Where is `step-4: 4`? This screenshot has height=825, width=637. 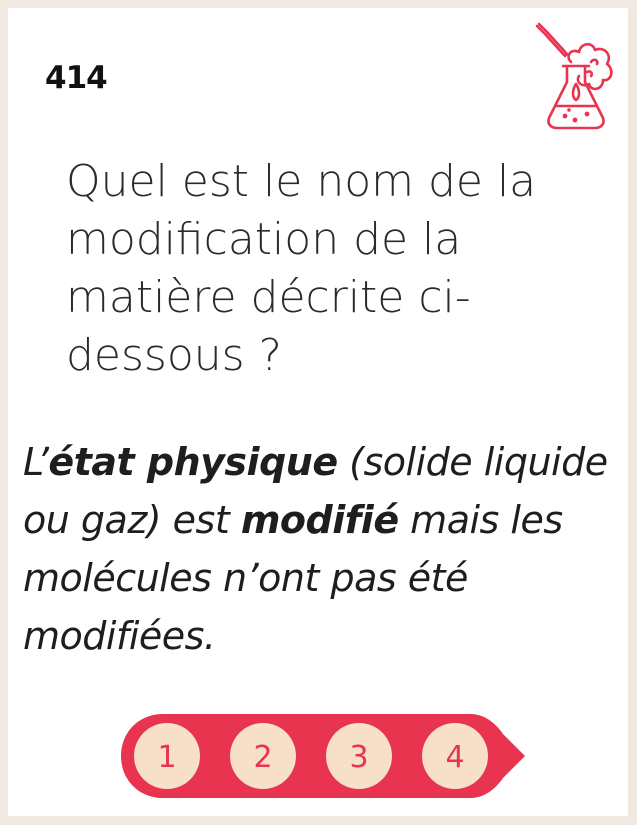
step-4: 4 is located at coordinates (455, 756).